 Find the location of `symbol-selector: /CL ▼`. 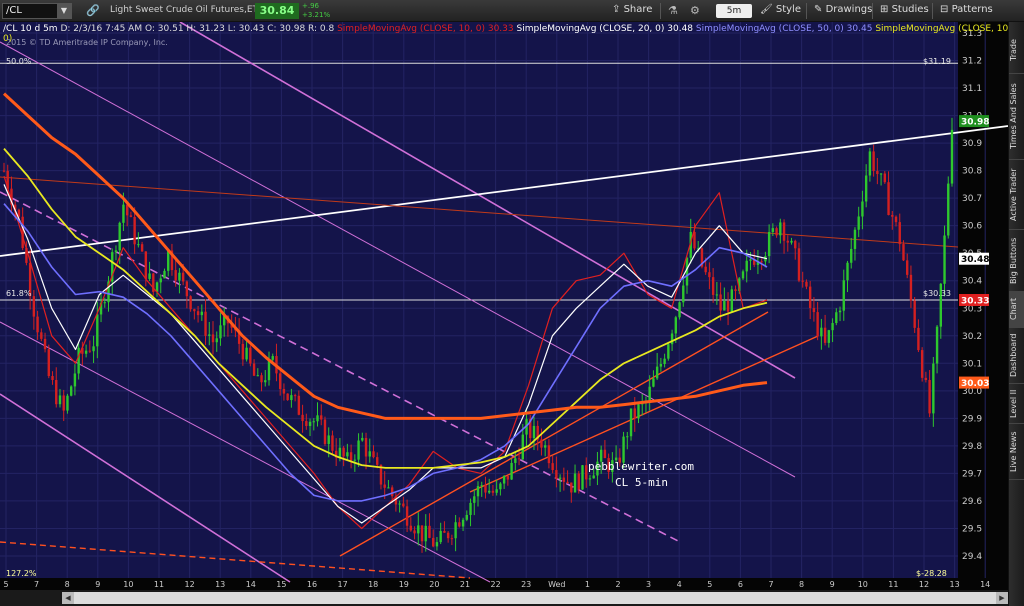

symbol-selector: /CL ▼ is located at coordinates (37, 11).